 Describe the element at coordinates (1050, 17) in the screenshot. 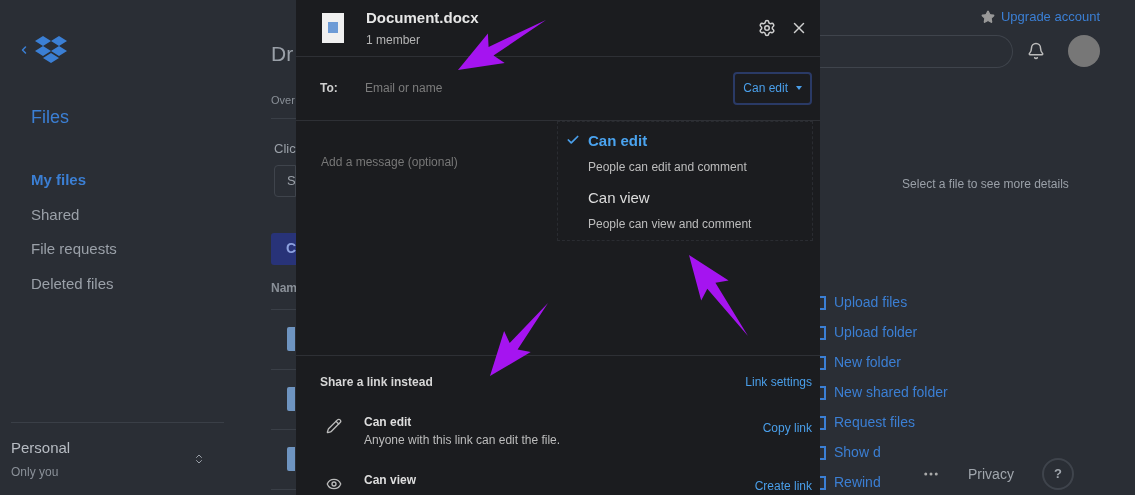

I see `upgrade-link: Upgrade account` at that location.